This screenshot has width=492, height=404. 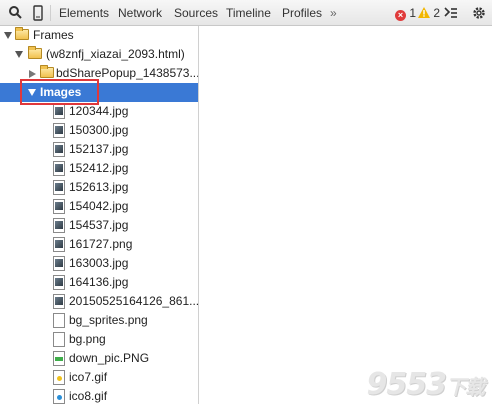 I want to click on collapse-arrow-icon, so click(x=32, y=74).